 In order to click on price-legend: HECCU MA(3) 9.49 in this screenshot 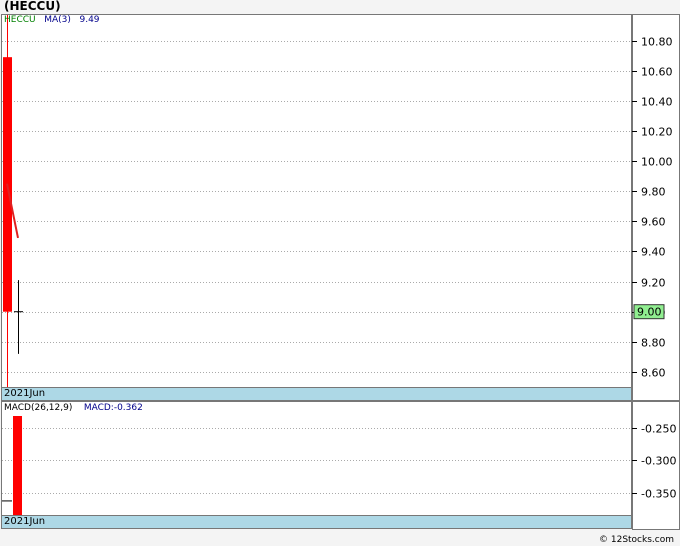, I will do `click(52, 20)`.